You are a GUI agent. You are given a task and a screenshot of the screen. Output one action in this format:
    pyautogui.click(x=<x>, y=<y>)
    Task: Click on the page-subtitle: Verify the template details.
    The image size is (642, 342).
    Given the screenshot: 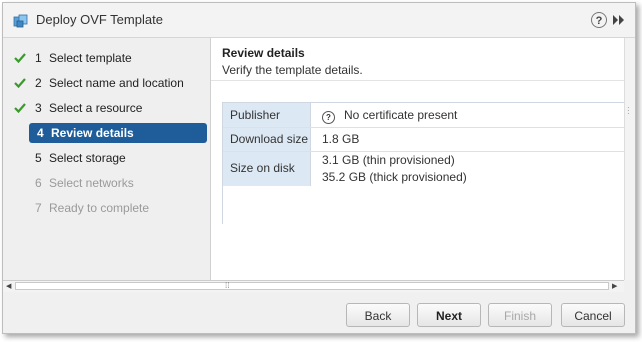 What is the action you would take?
    pyautogui.click(x=292, y=70)
    